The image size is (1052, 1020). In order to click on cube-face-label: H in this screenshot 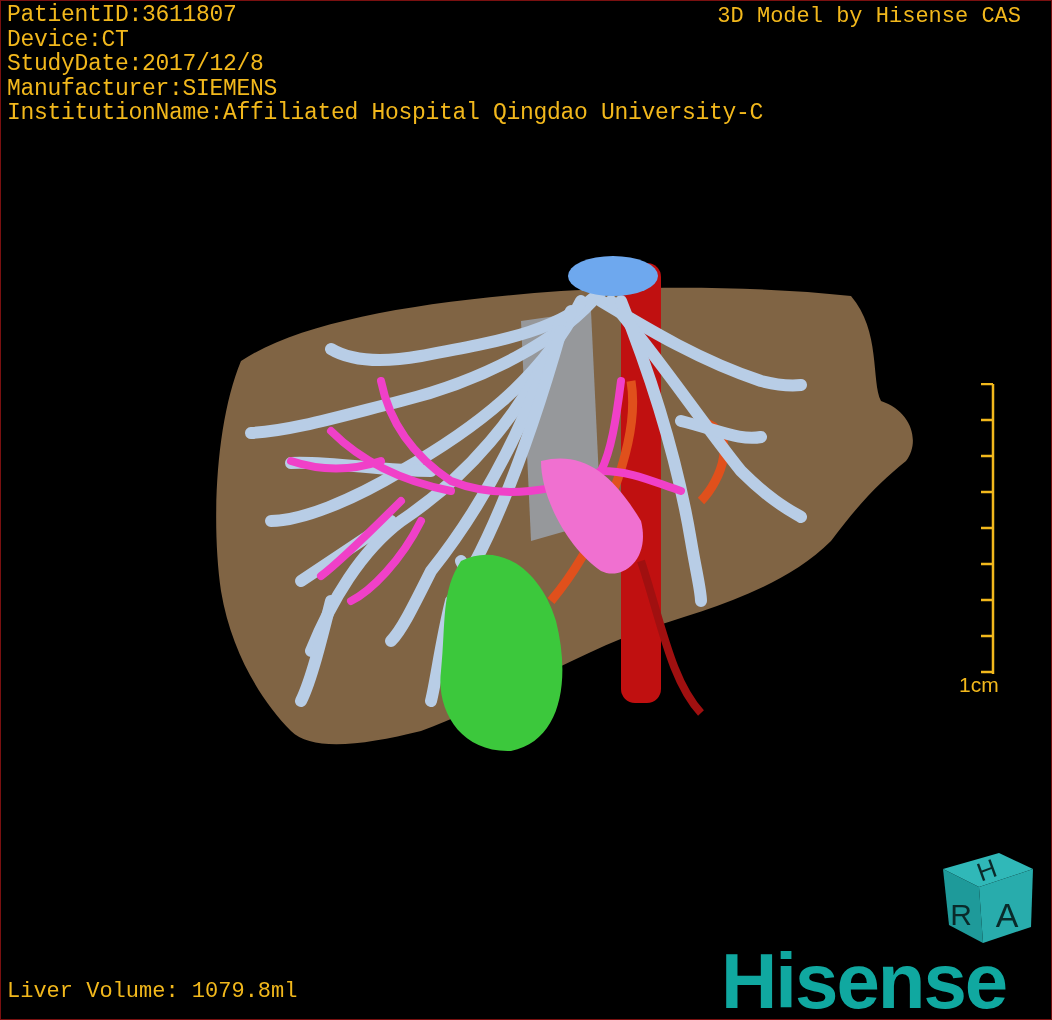, I will do `click(986, 870)`.